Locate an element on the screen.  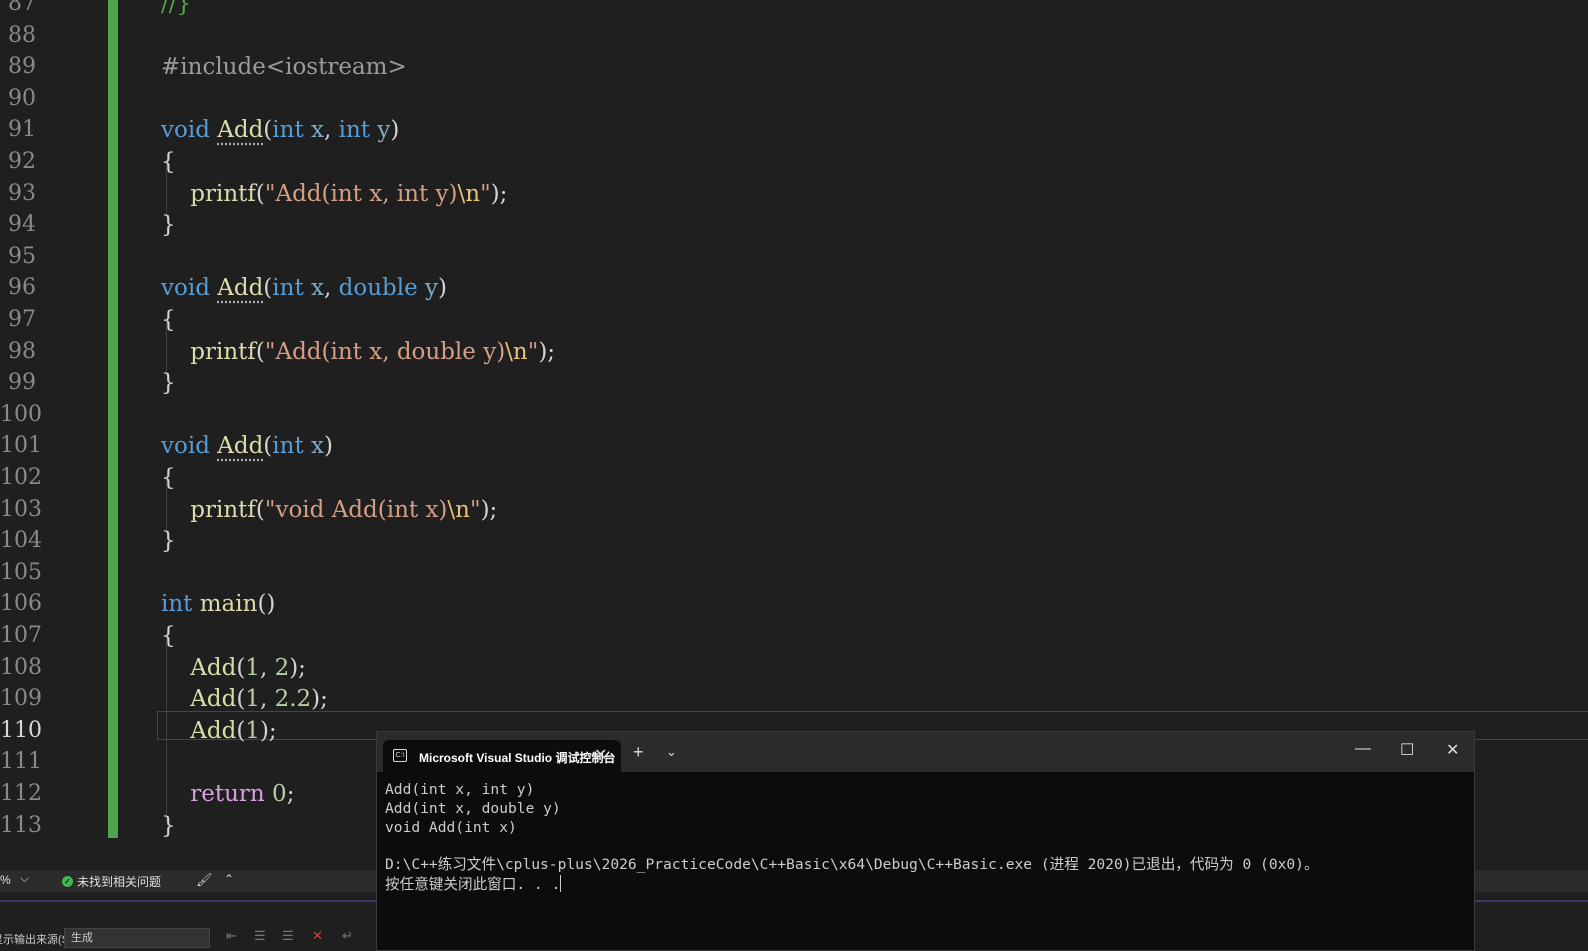
line-number: 90 is located at coordinates (22, 98).